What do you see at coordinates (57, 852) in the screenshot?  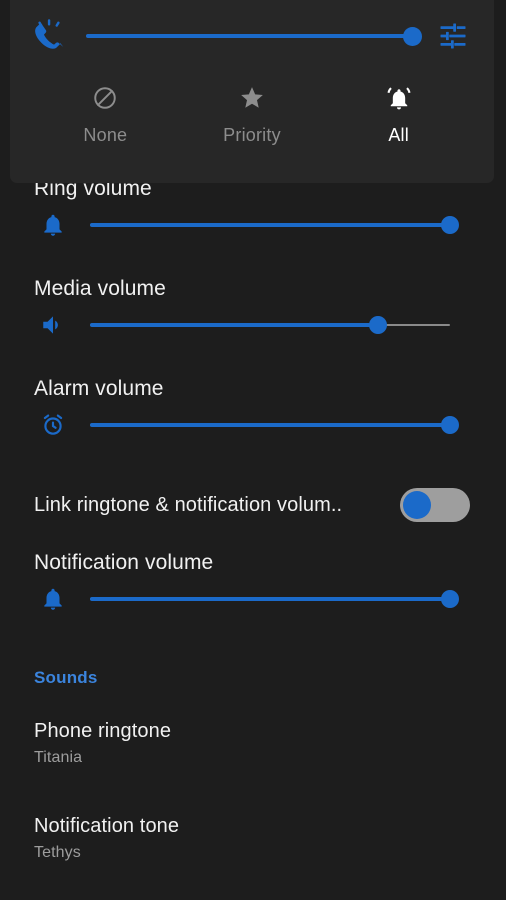 I see `notification-tone-value: Tethys` at bounding box center [57, 852].